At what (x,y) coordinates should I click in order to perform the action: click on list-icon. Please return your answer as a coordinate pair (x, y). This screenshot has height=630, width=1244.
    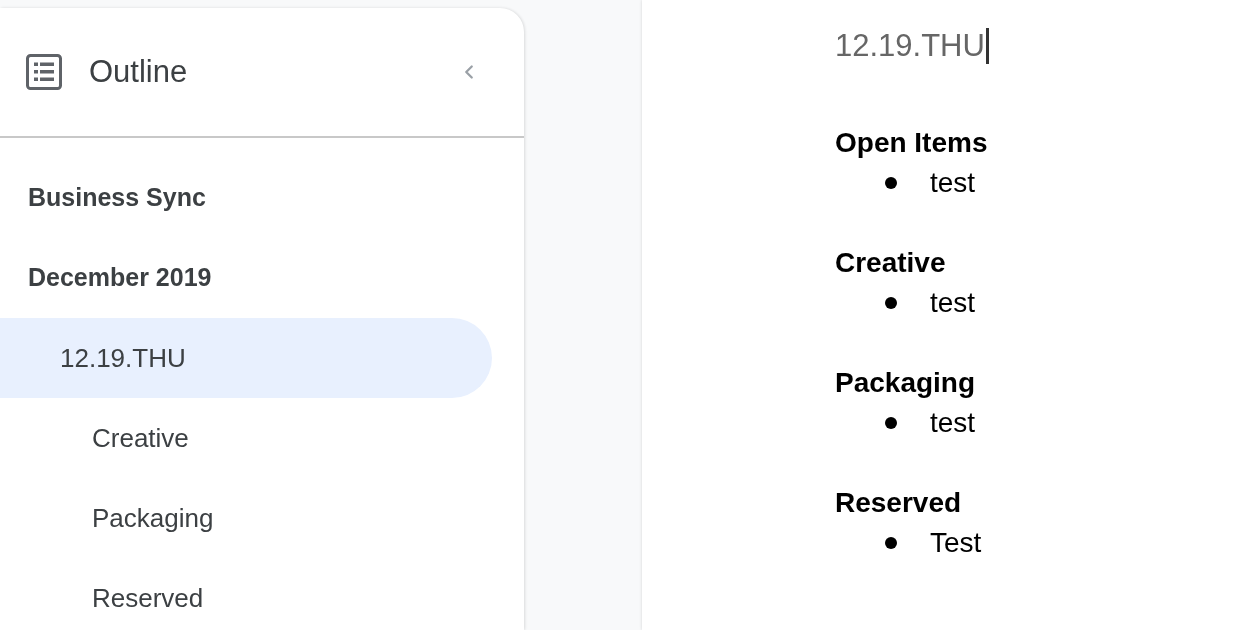
    Looking at the image, I should click on (44, 72).